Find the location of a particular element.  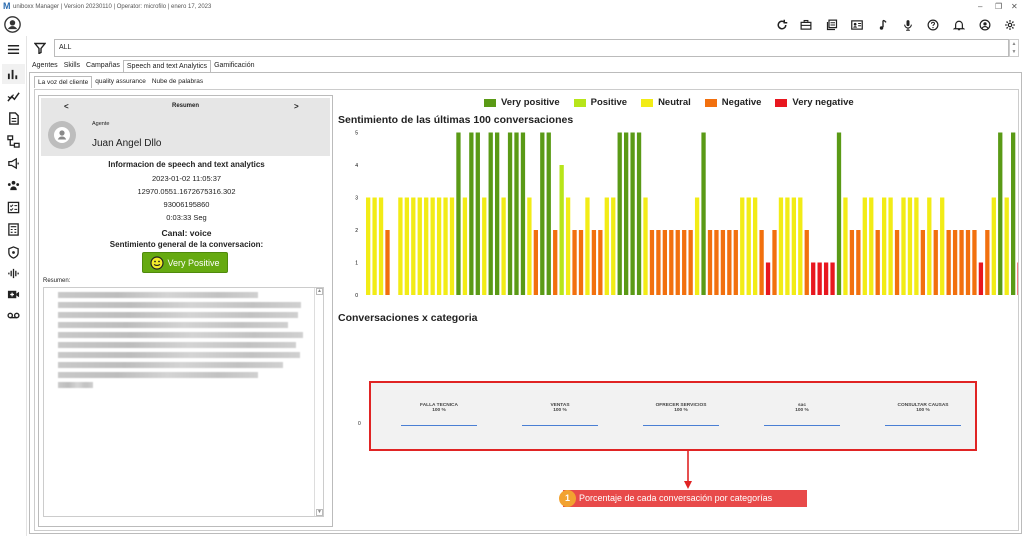

close-icon: ✕ is located at coordinates (1014, 6).